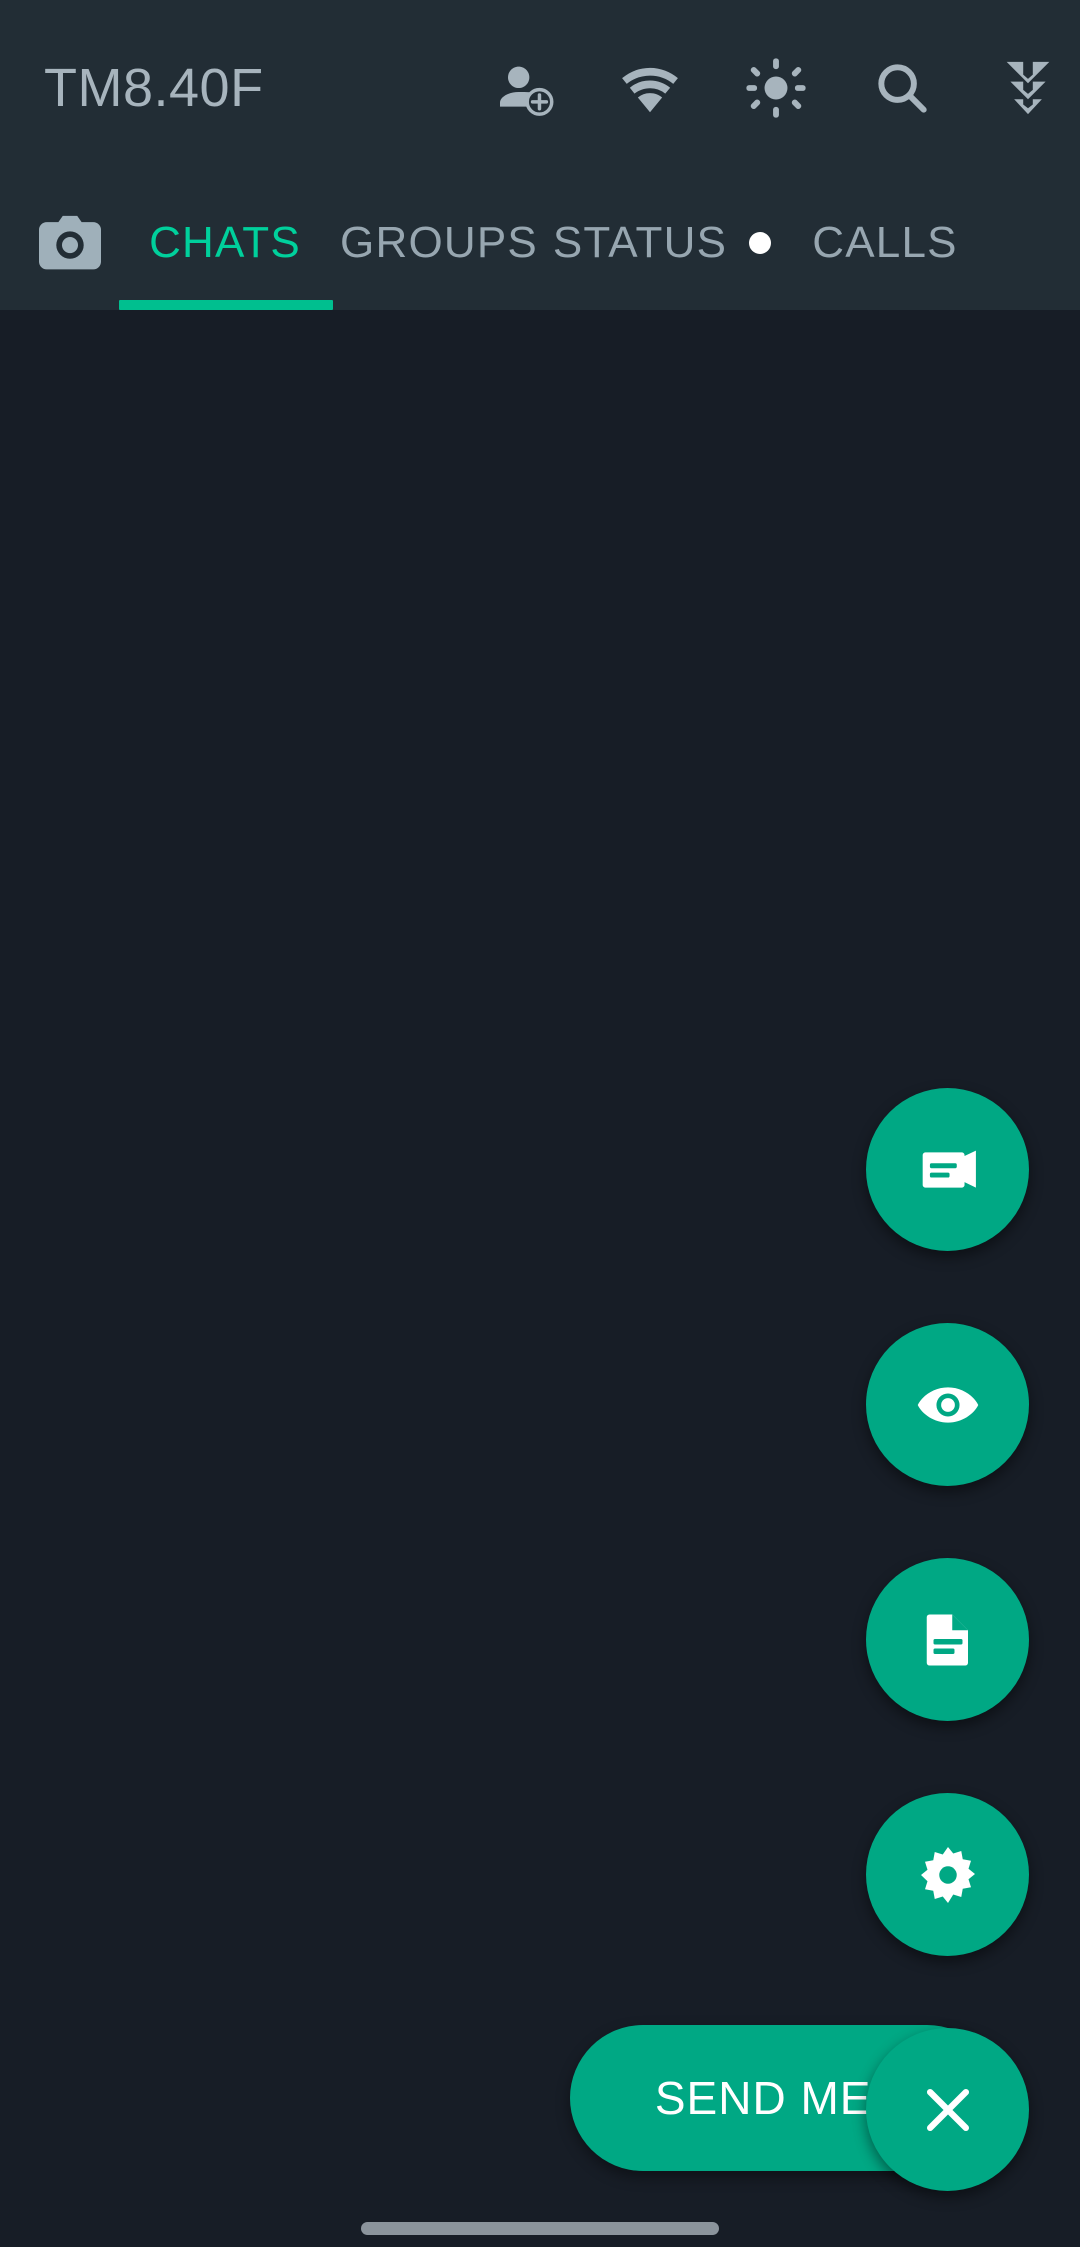  I want to click on eye-icon, so click(947, 1404).